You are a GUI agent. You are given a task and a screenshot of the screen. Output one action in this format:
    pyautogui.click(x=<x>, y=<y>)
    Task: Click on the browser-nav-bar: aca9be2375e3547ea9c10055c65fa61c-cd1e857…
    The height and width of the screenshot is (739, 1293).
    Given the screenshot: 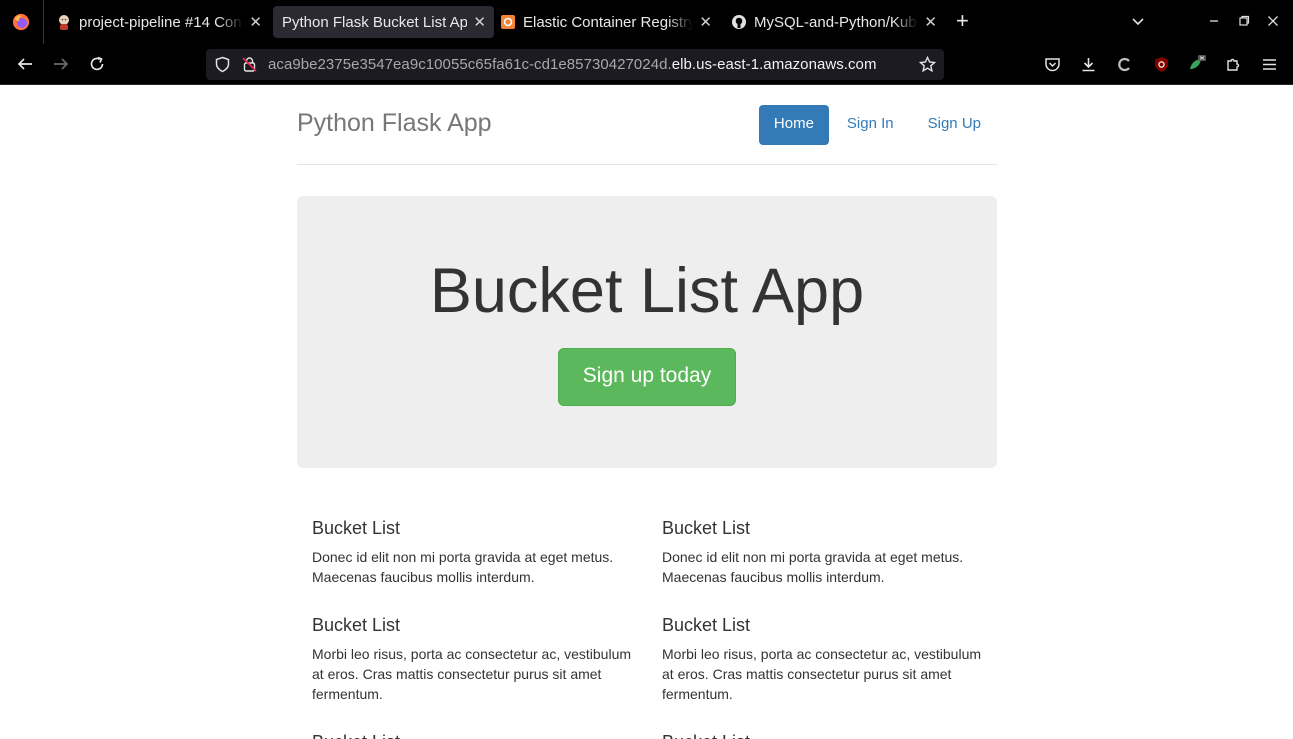 What is the action you would take?
    pyautogui.click(x=646, y=64)
    